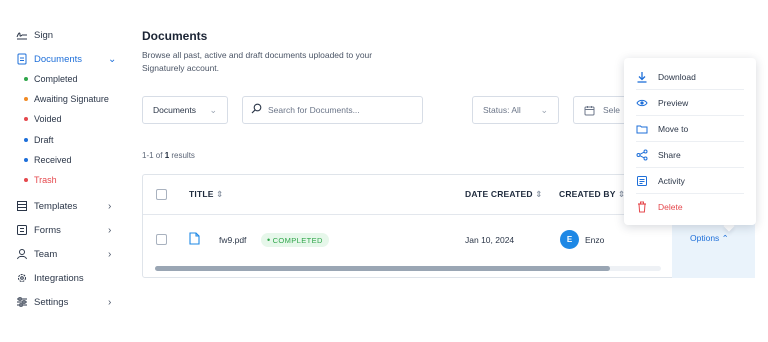 The image size is (768, 342). Describe the element at coordinates (677, 76) in the screenshot. I see `menu-item-label: Download` at that location.